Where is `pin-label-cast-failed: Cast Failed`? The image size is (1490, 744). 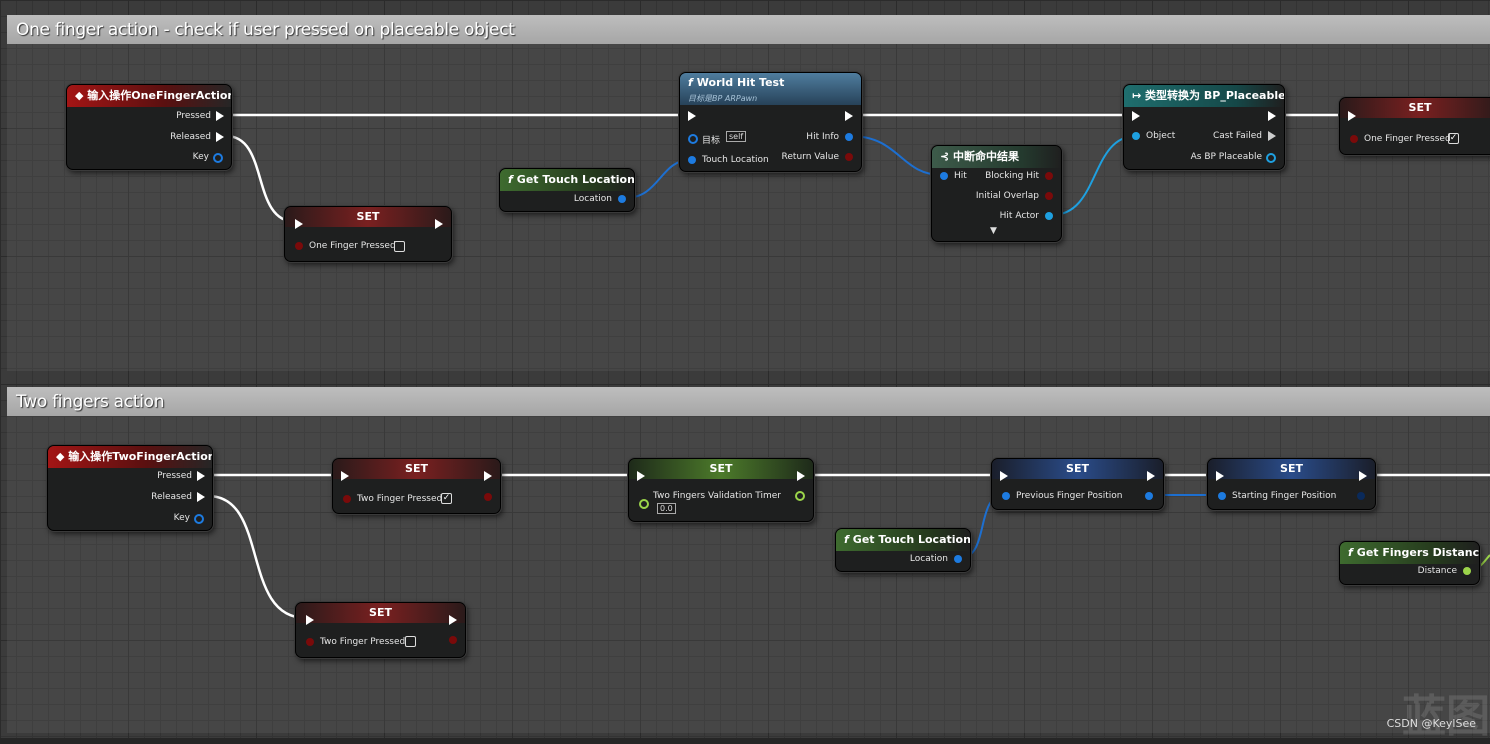
pin-label-cast-failed: Cast Failed is located at coordinates (1237, 136).